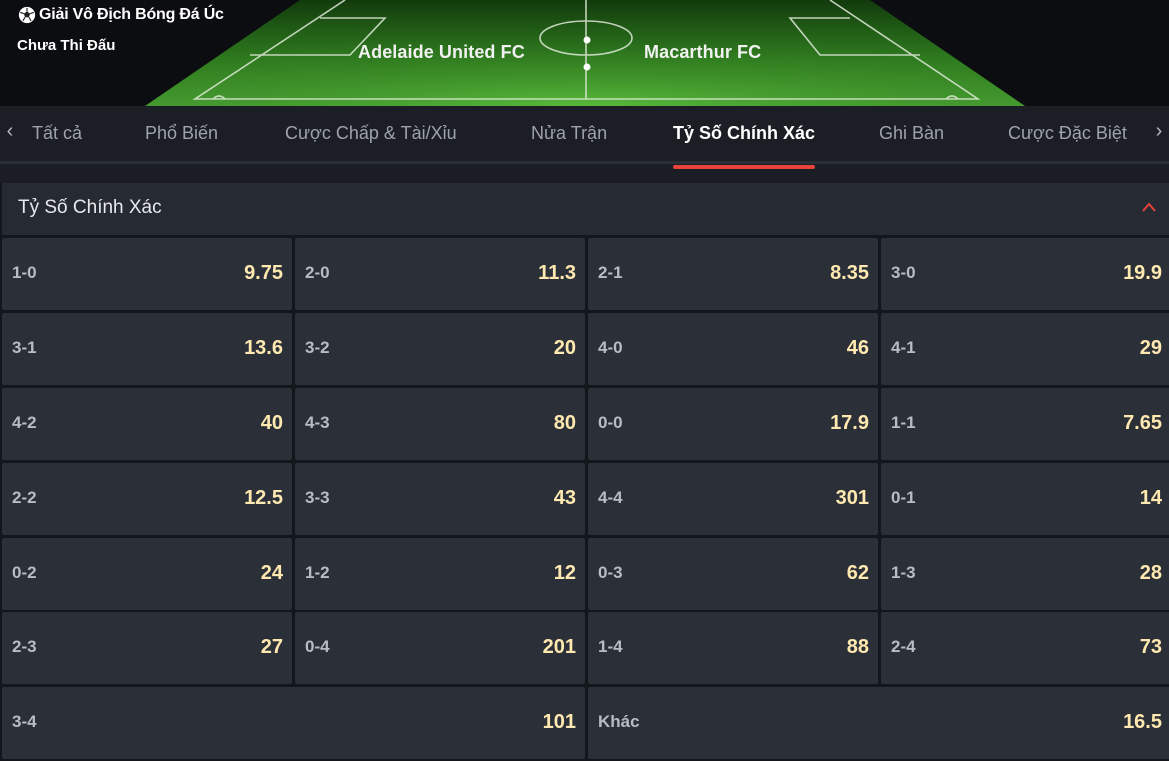 This screenshot has height=761, width=1169. Describe the element at coordinates (1142, 423) in the screenshot. I see `odds-value: 7.65` at that location.